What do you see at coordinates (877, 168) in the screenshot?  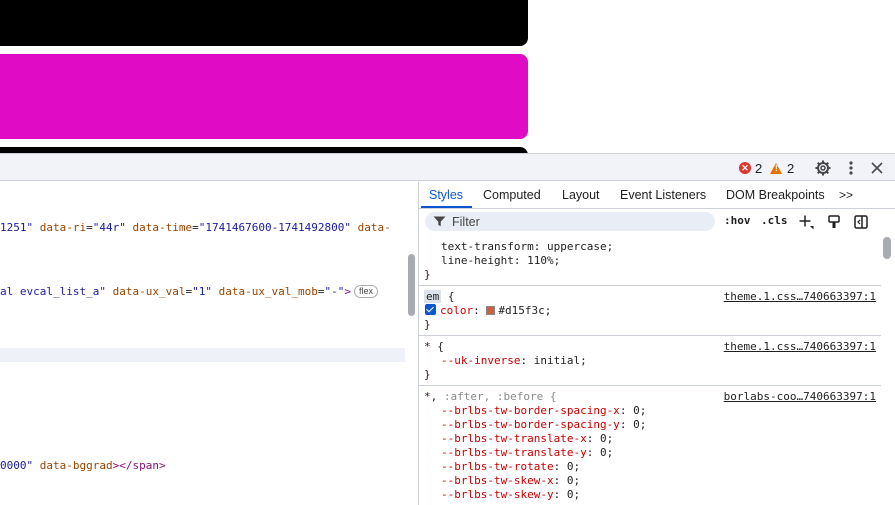 I see `close-devtools-button` at bounding box center [877, 168].